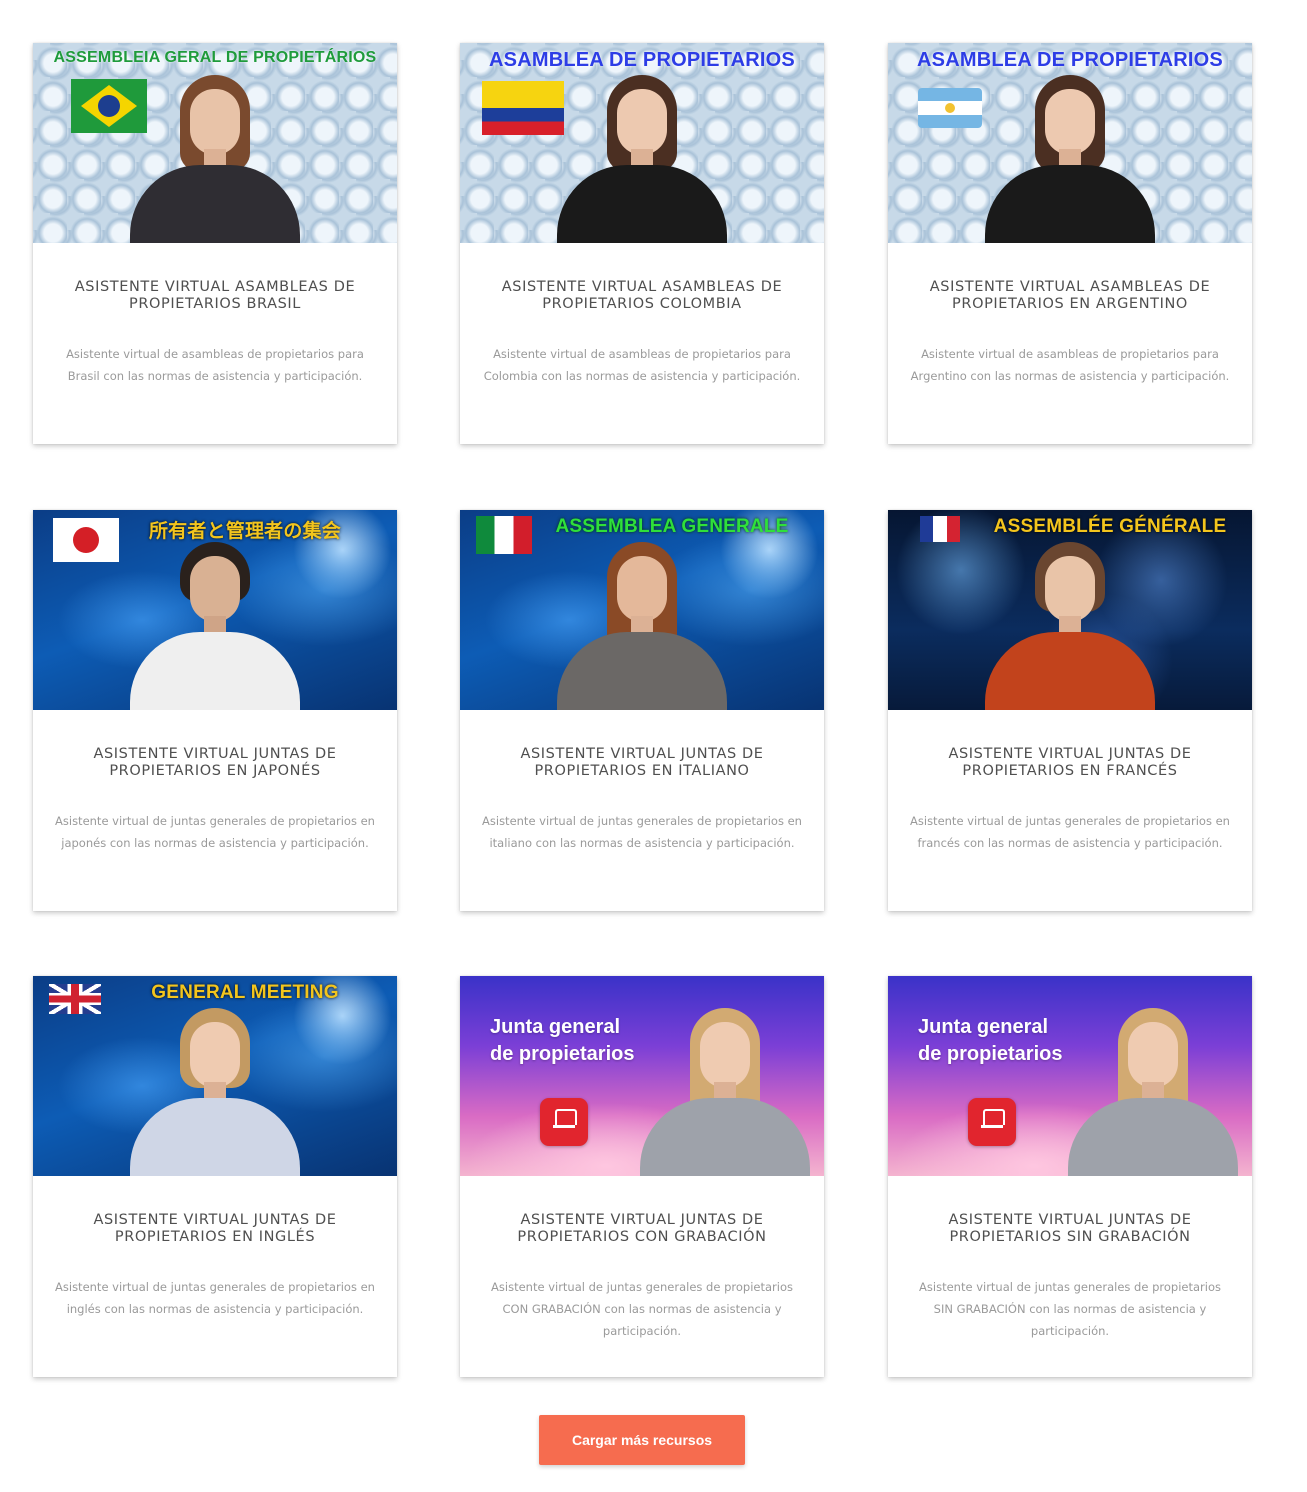  What do you see at coordinates (523, 108) in the screenshot?
I see `colombia-flag-icon` at bounding box center [523, 108].